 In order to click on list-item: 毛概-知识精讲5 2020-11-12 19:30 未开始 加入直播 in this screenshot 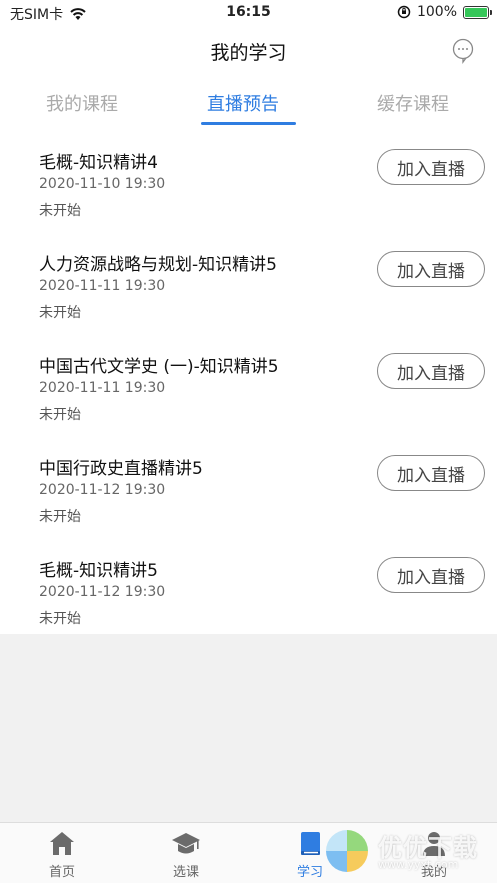, I will do `click(248, 585)`.